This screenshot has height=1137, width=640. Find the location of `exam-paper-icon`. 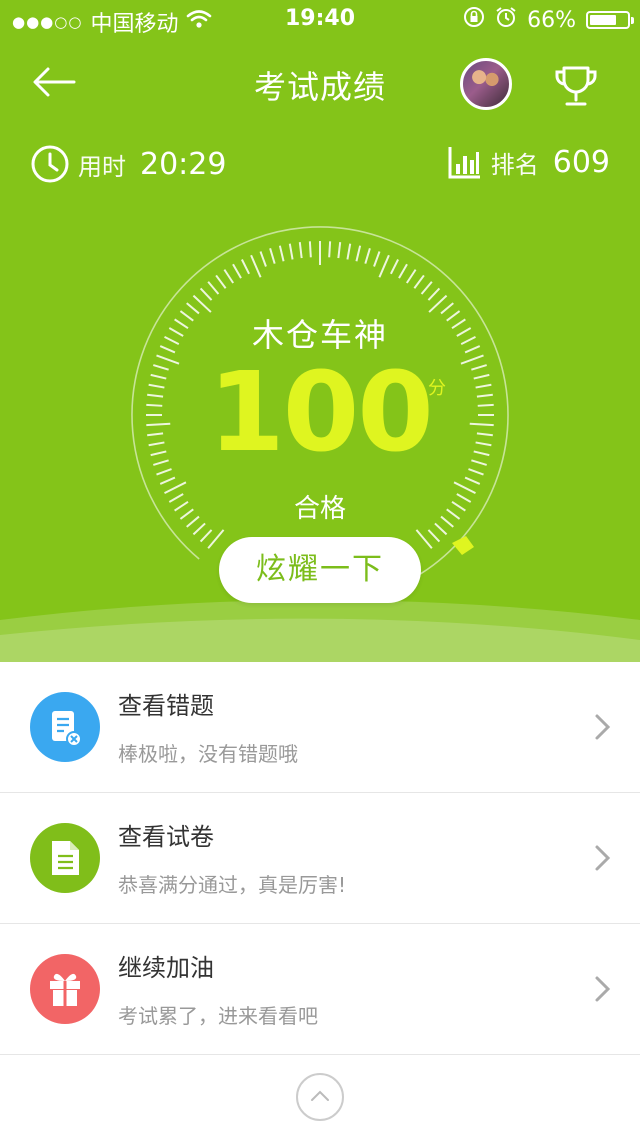

exam-paper-icon is located at coordinates (65, 858).